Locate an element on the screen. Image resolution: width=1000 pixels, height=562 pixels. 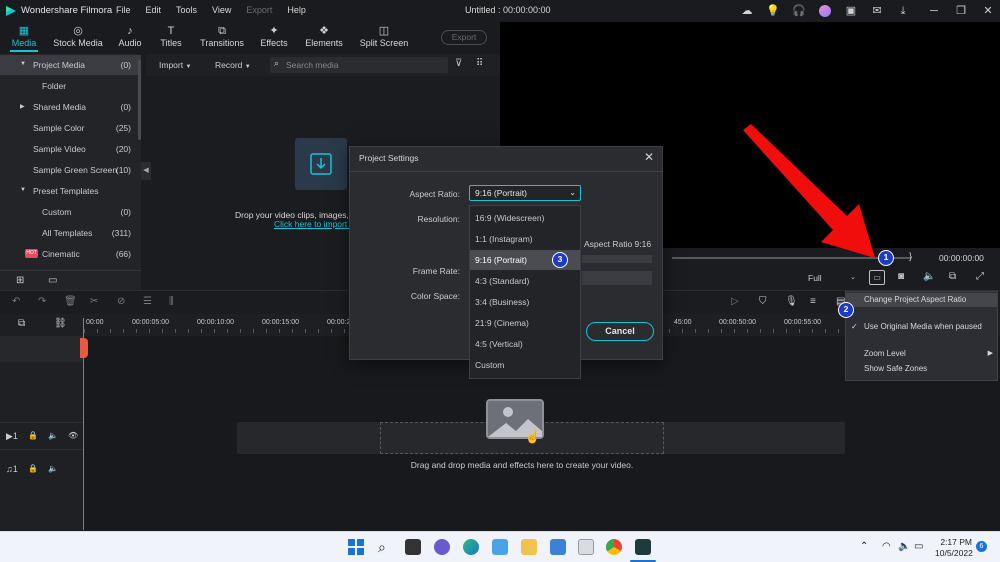
option-3-4: 3:4 (Business) is located at coordinates (525, 302).